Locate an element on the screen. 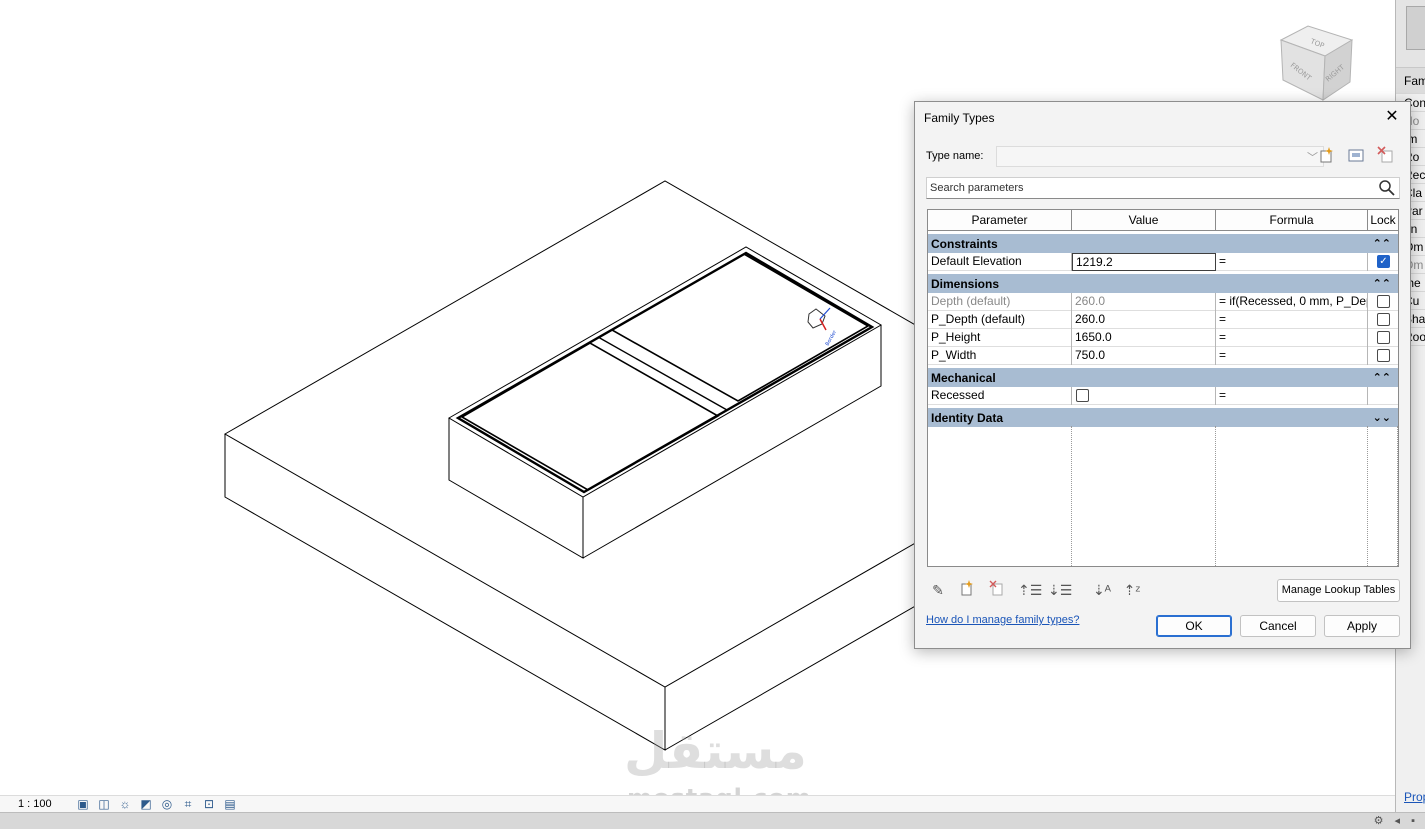  type-selector is located at coordinates (1410, 34).